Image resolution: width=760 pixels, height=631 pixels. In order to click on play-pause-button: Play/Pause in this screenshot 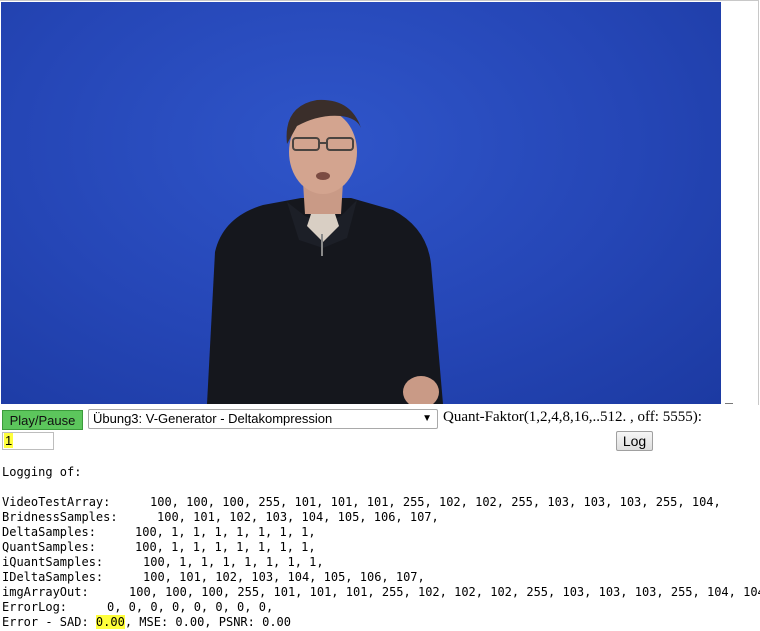, I will do `click(42, 420)`.